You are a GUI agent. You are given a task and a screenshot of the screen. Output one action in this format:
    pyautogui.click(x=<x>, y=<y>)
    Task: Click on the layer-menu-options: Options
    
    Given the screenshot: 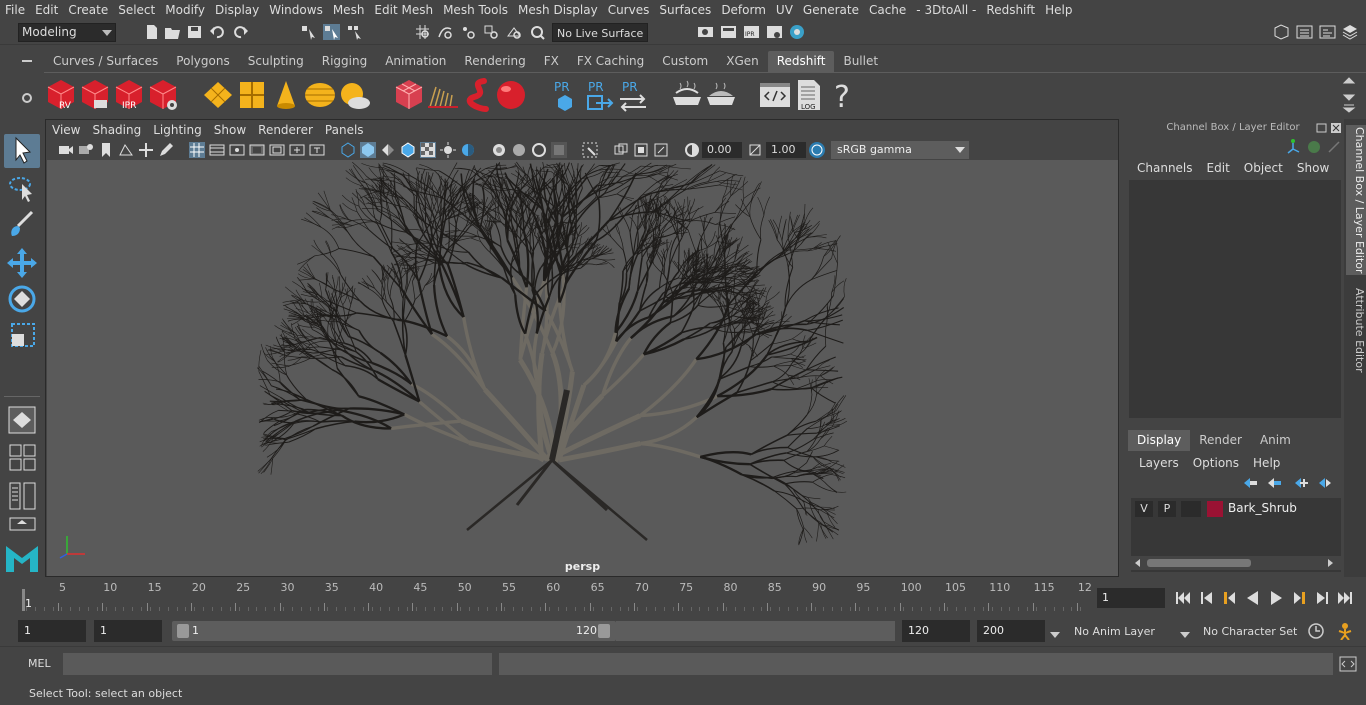 What is the action you would take?
    pyautogui.click(x=1216, y=463)
    